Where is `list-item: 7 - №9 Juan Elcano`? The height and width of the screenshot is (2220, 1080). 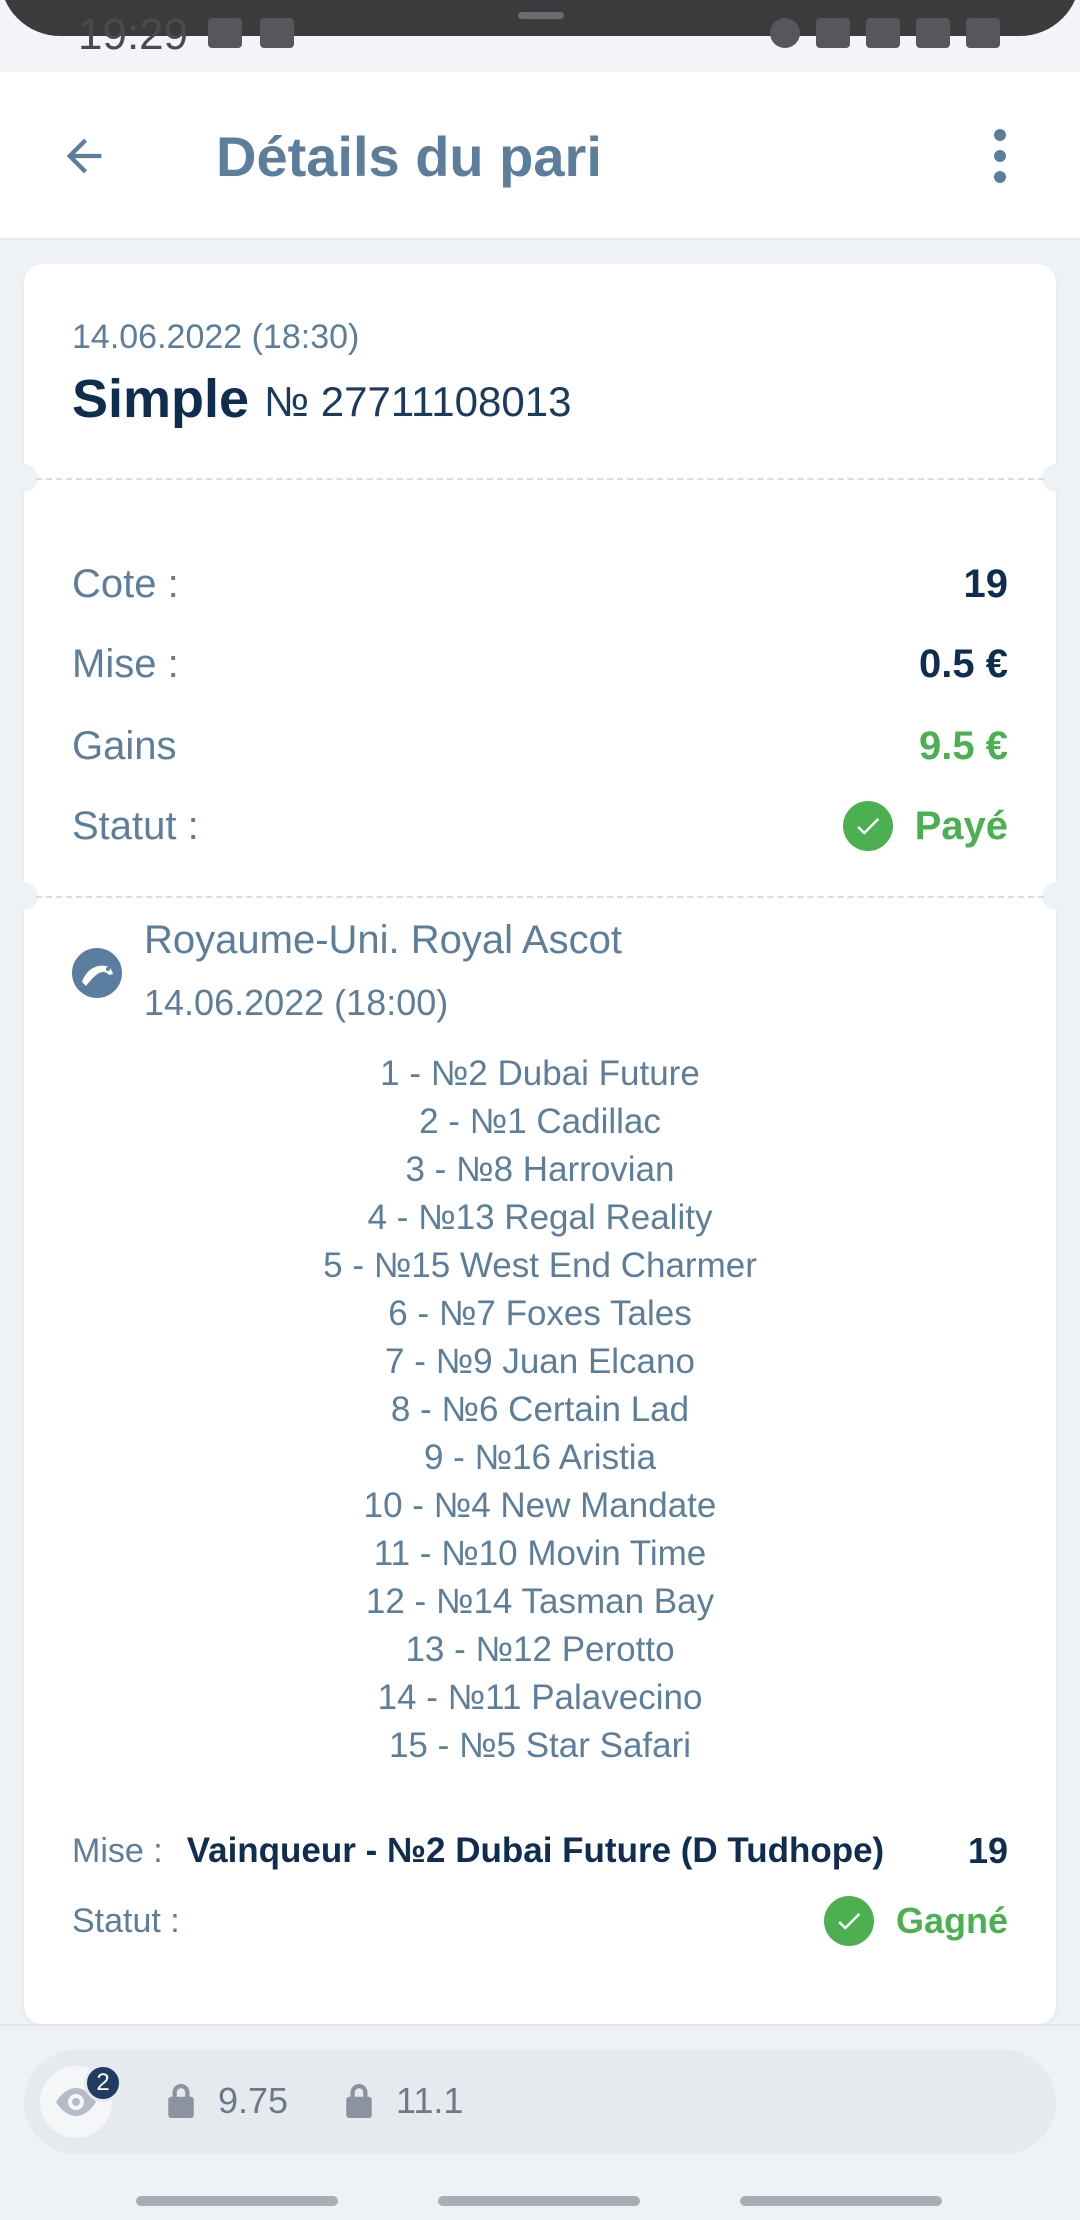 list-item: 7 - №9 Juan Elcano is located at coordinates (540, 1361).